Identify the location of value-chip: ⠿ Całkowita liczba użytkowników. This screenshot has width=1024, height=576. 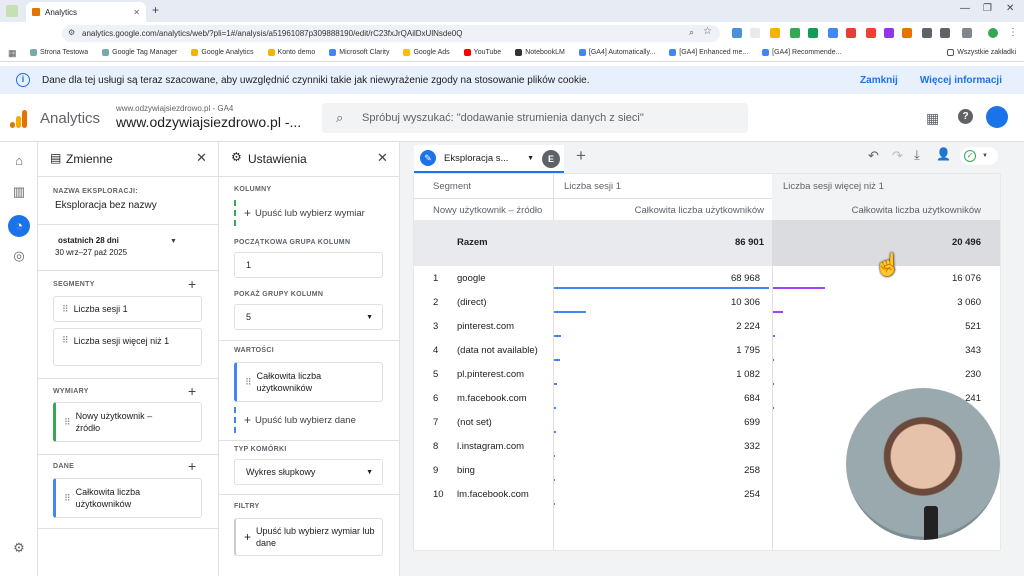
(308, 382).